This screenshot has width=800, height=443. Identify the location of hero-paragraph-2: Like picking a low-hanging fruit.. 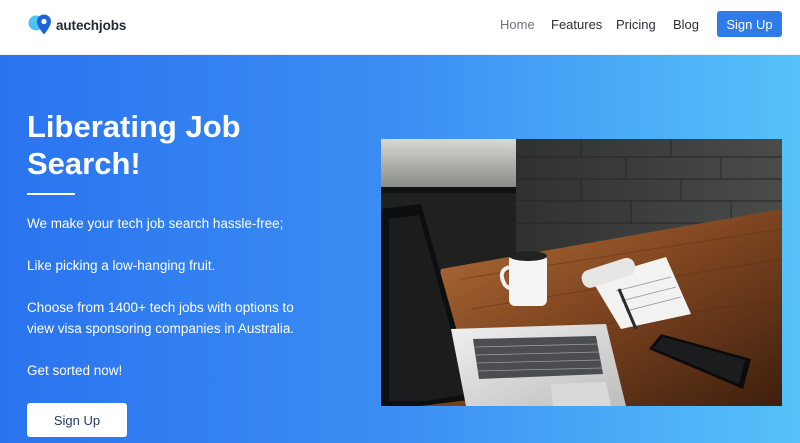
(121, 265).